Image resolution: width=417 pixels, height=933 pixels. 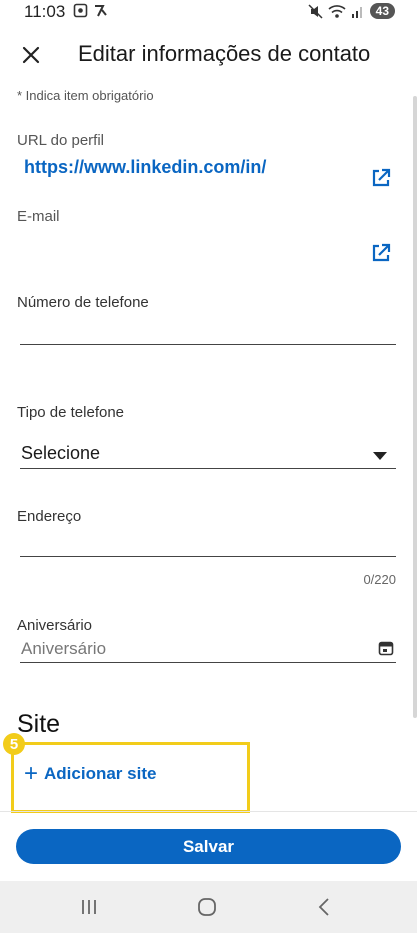 I want to click on recent-apps-icon, so click(x=89, y=907).